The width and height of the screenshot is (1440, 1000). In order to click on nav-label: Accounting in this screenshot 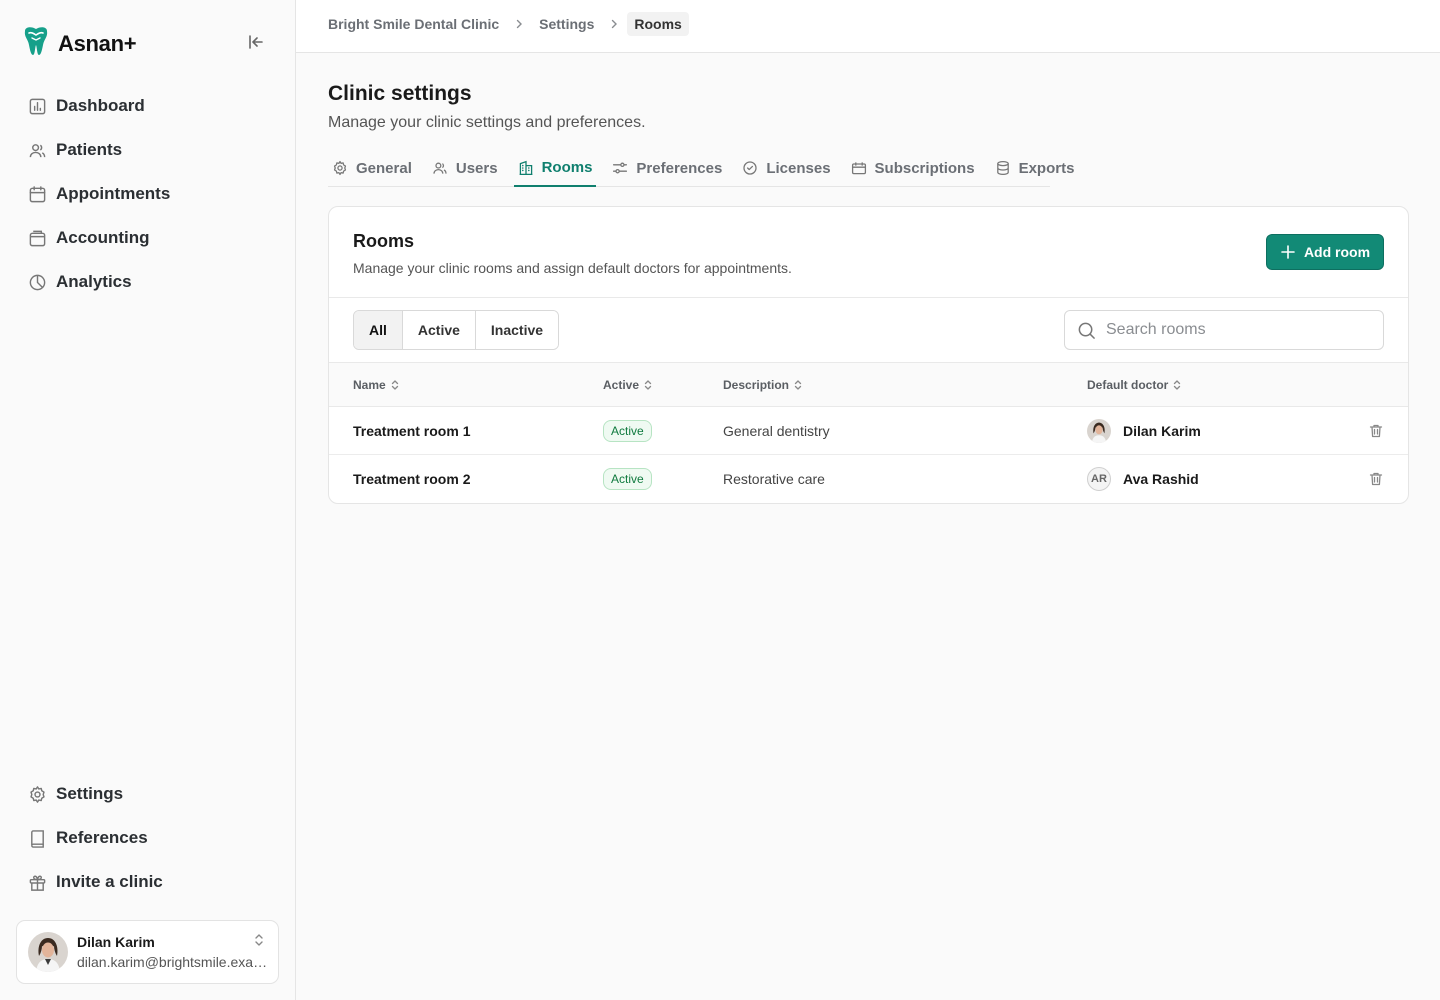, I will do `click(103, 237)`.